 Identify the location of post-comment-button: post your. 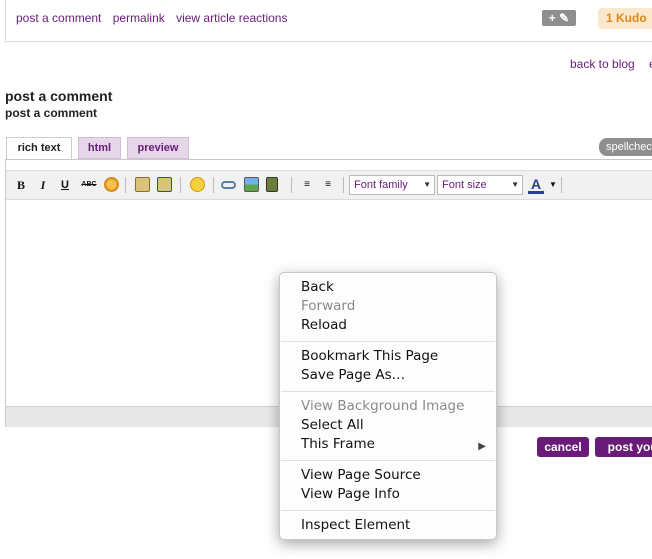
(623, 447).